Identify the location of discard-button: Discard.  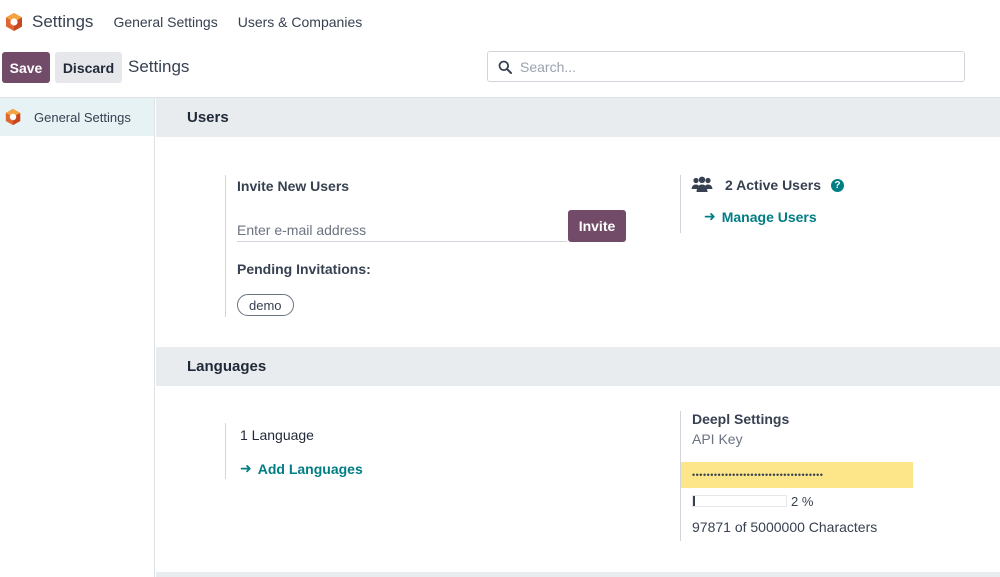
(88, 67).